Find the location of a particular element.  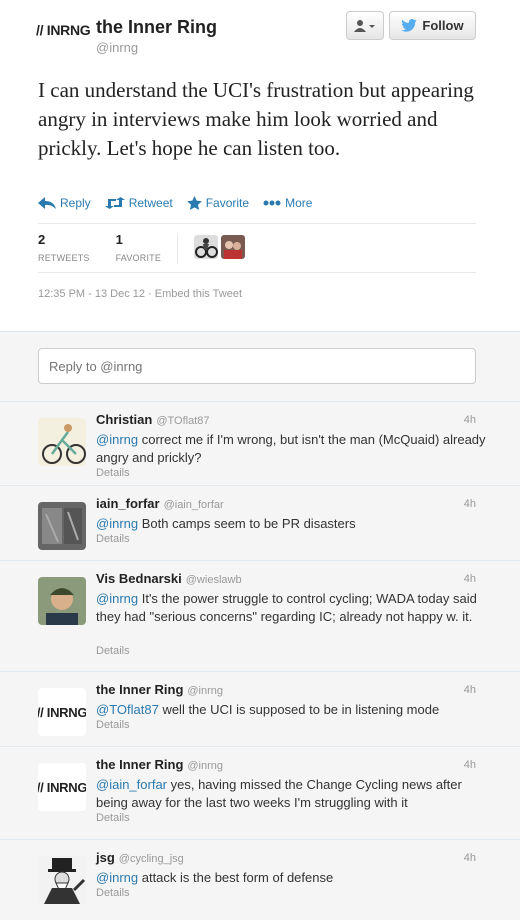

reply-action: Reply is located at coordinates (64, 203).